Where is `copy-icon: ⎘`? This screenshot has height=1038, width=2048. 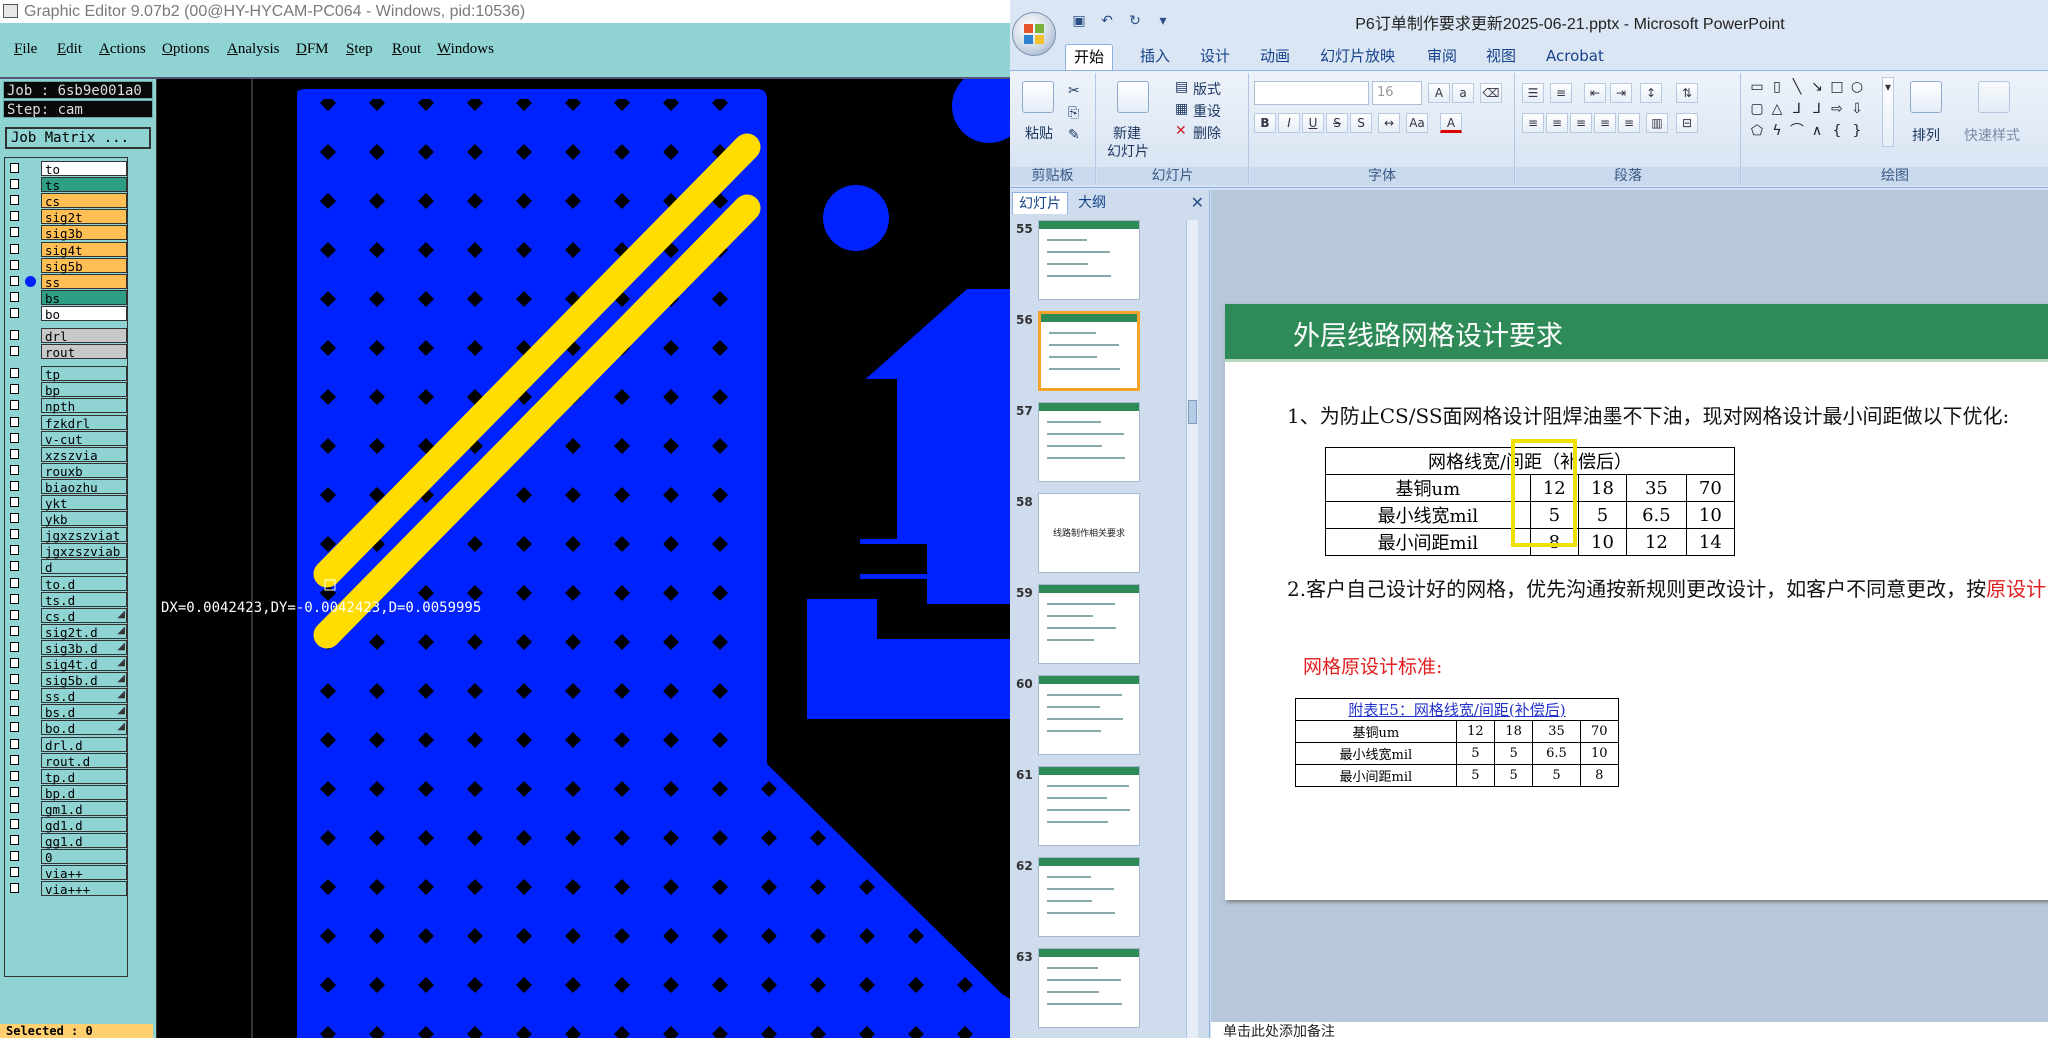
copy-icon: ⎘ is located at coordinates (1073, 113).